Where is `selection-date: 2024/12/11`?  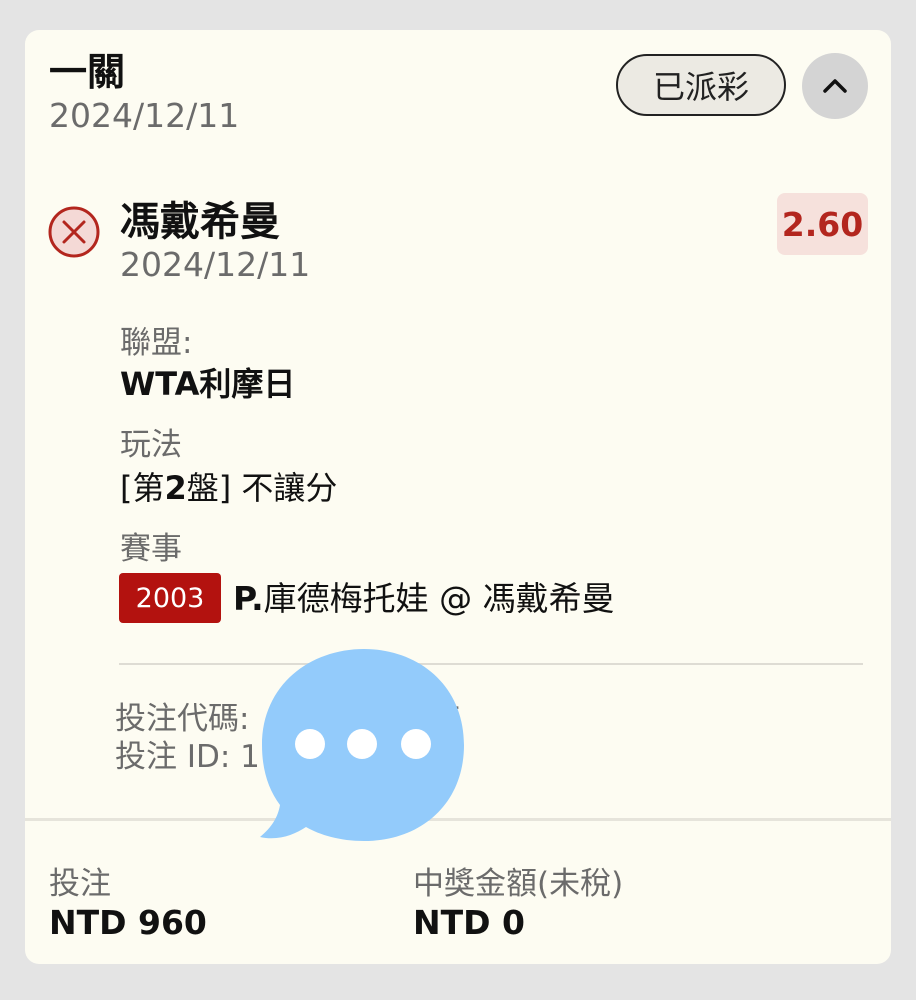
selection-date: 2024/12/11 is located at coordinates (215, 264).